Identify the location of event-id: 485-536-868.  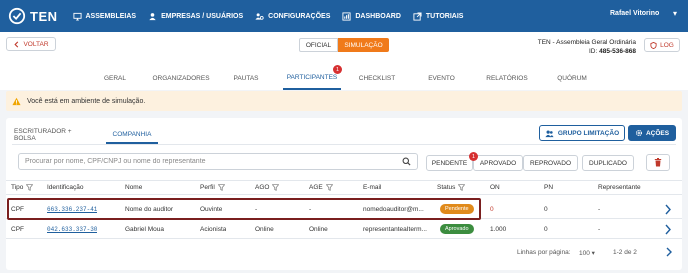
(617, 51).